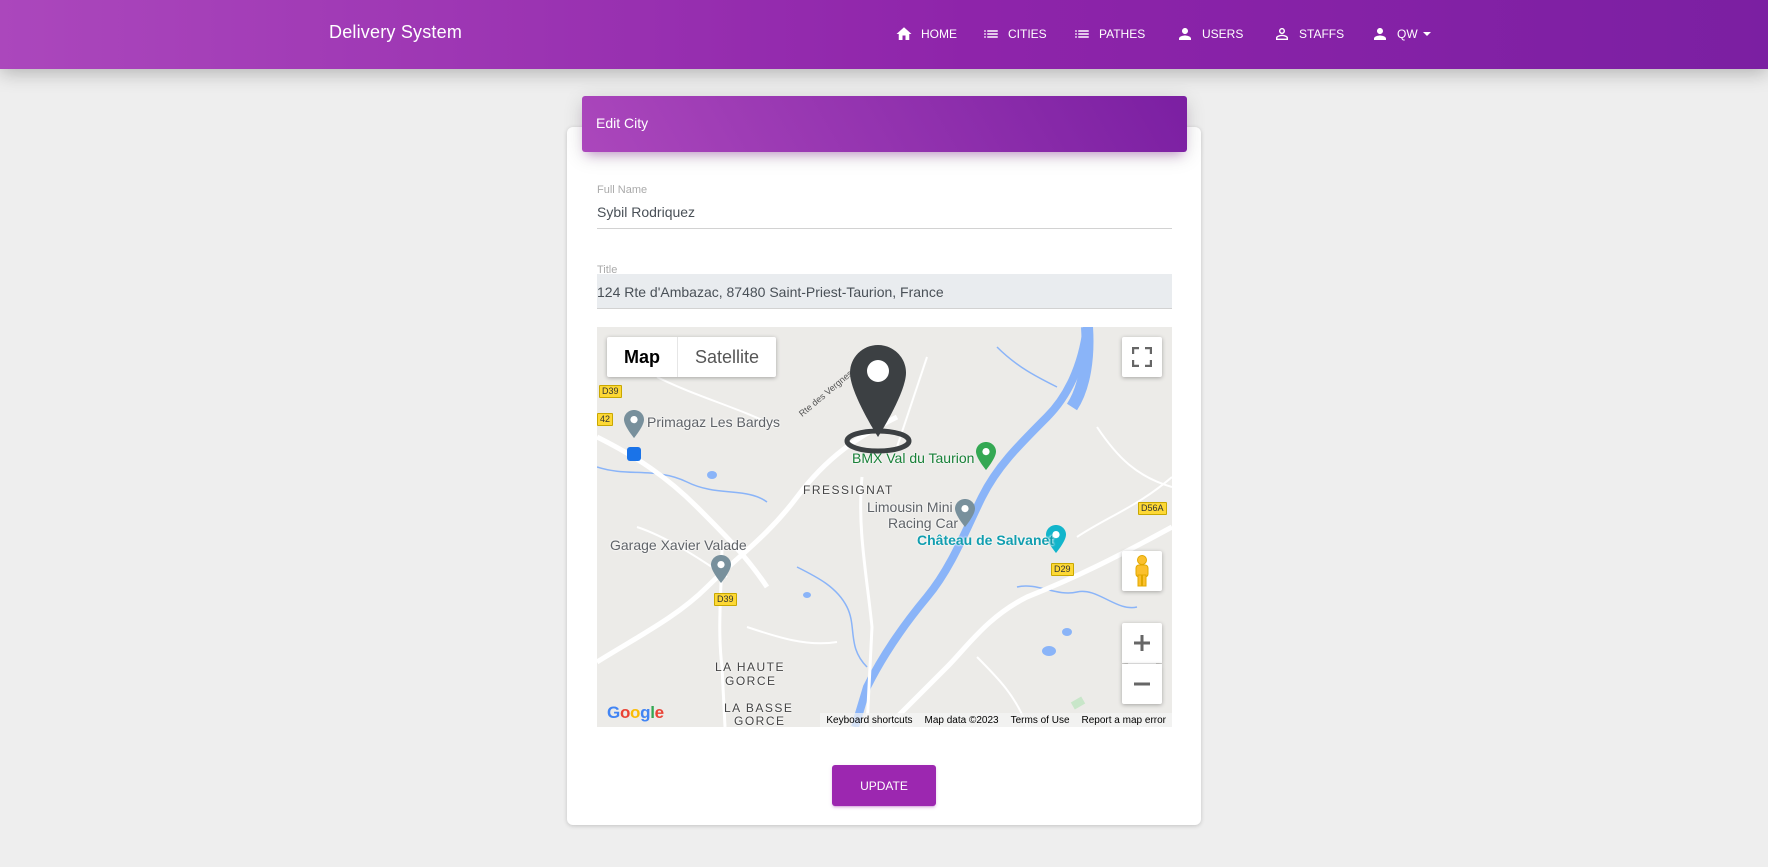 Image resolution: width=1768 pixels, height=867 pixels. I want to click on nav-user-menu: QW, so click(1401, 34).